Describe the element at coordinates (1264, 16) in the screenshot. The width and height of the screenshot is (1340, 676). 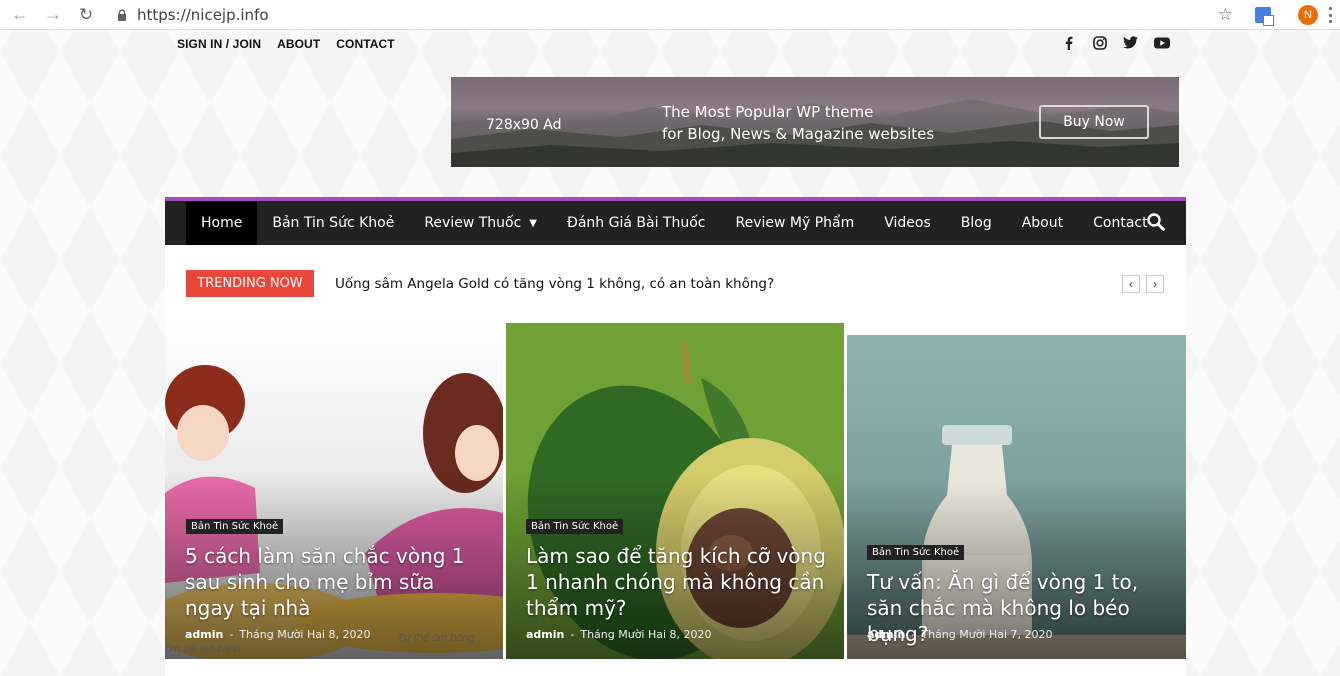
I see `translate-icon` at that location.